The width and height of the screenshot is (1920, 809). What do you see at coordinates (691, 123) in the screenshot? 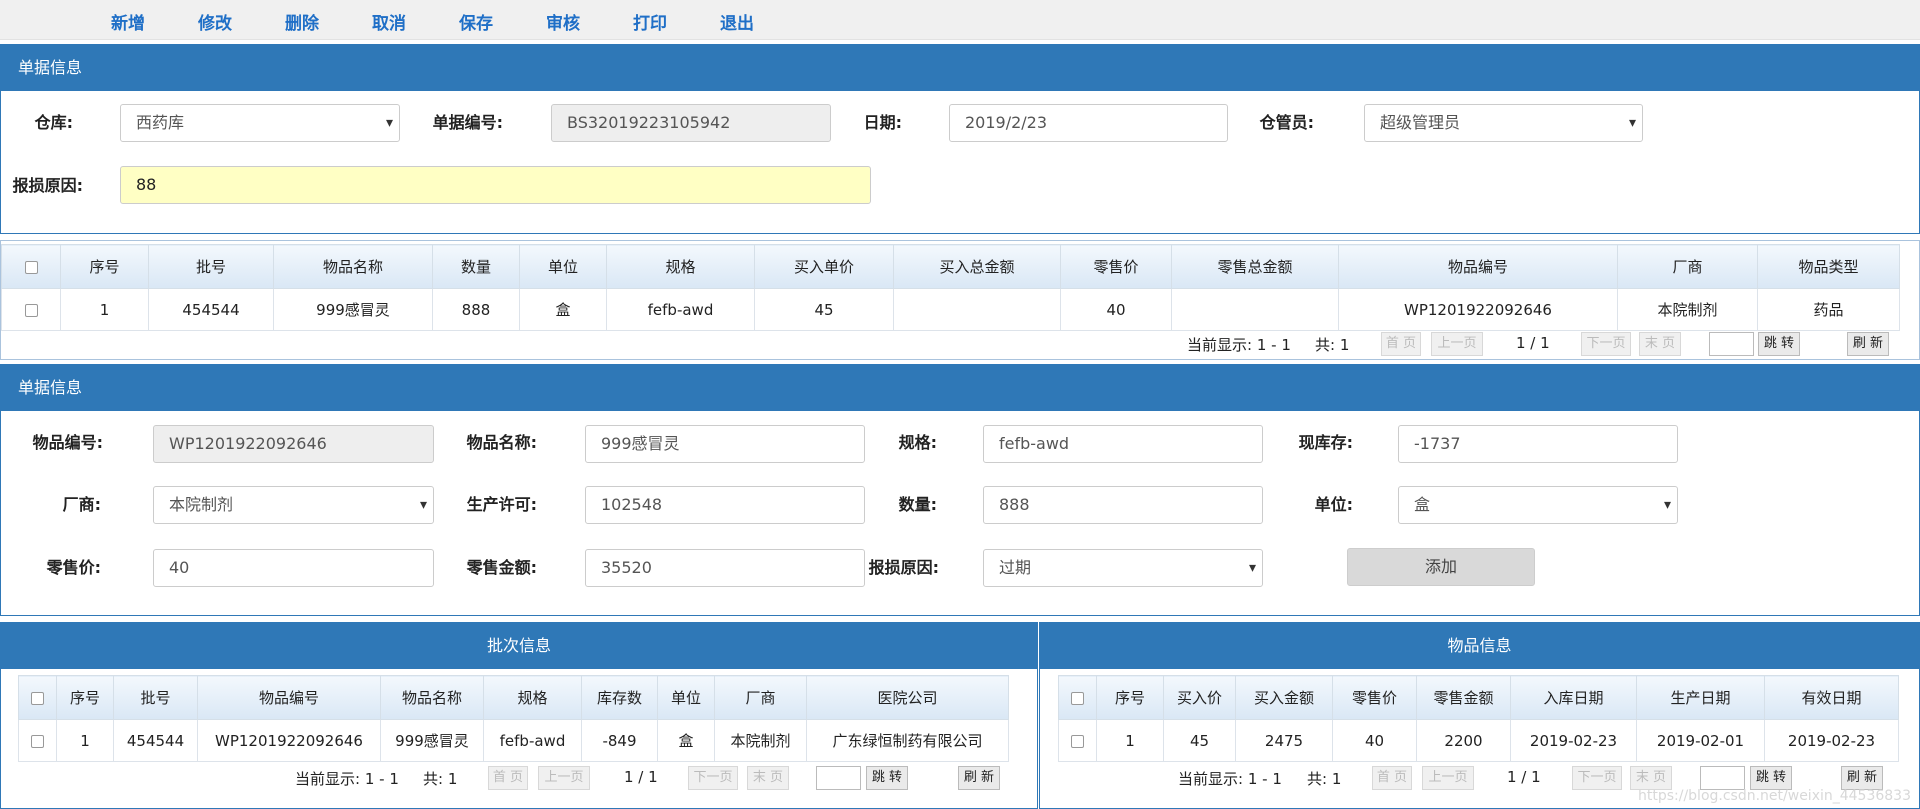
I see `docno-field: BS32019223105942` at bounding box center [691, 123].